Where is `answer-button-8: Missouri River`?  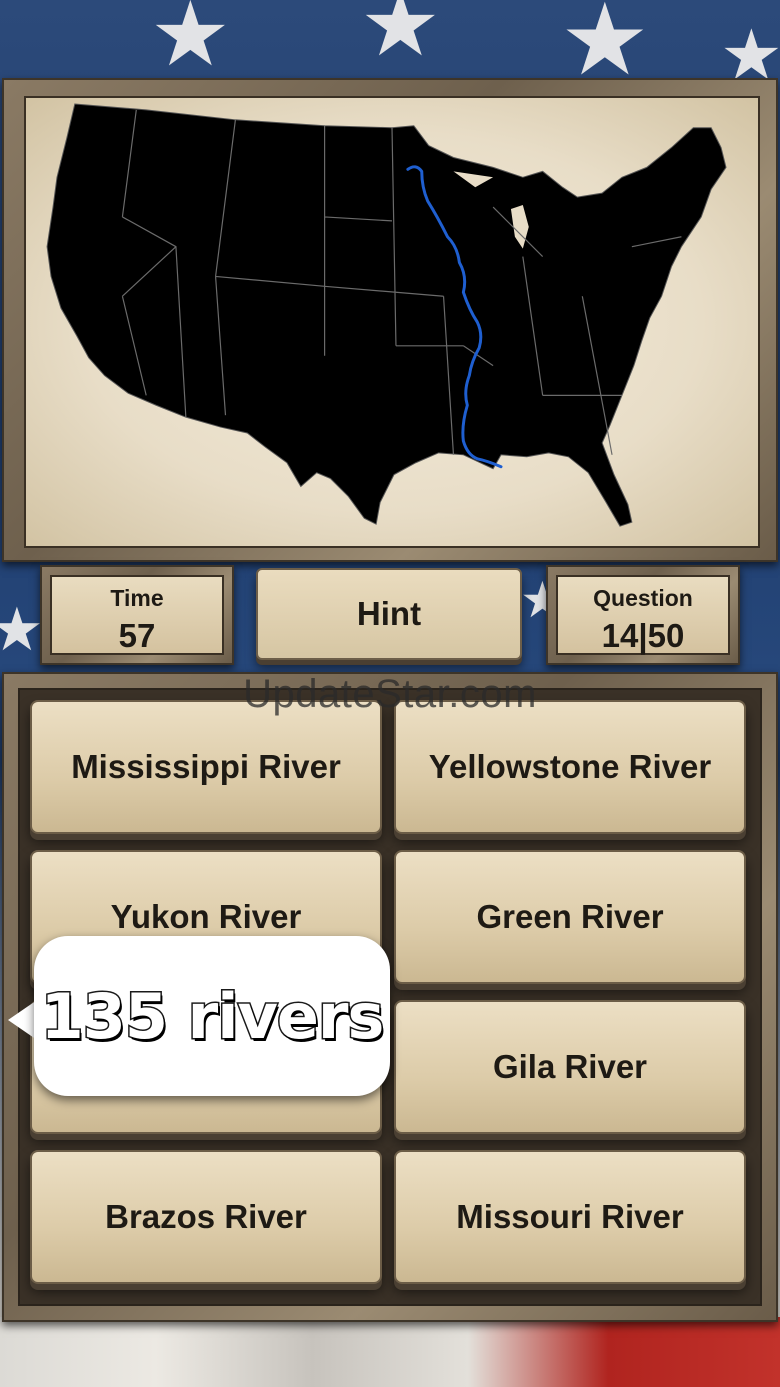
answer-button-8: Missouri River is located at coordinates (570, 1217).